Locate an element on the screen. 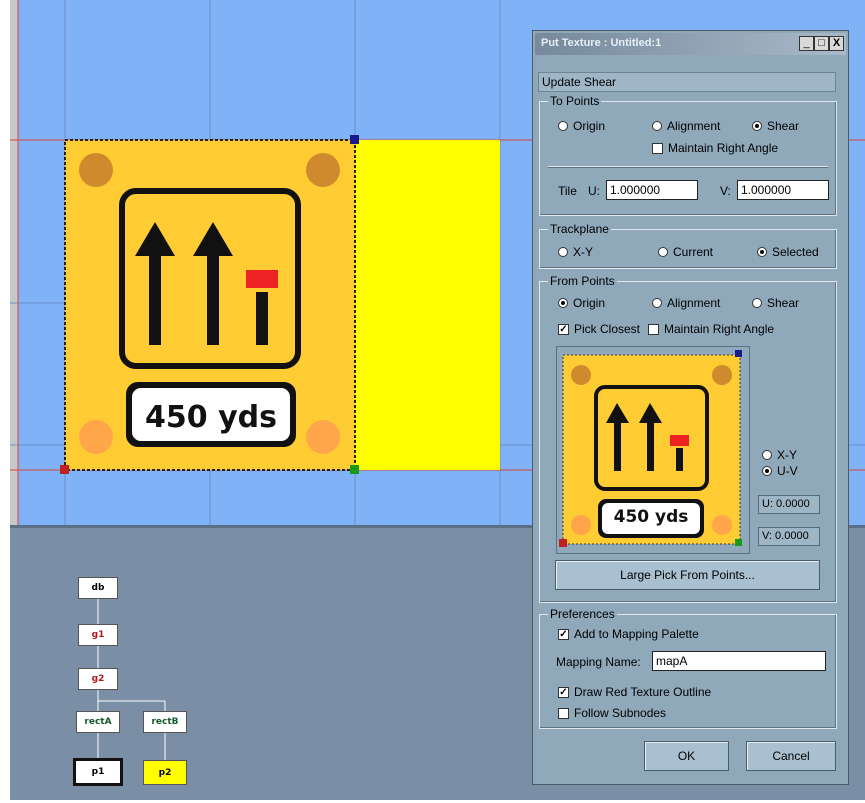  from-alignment-radio: Alignment is located at coordinates (686, 303).